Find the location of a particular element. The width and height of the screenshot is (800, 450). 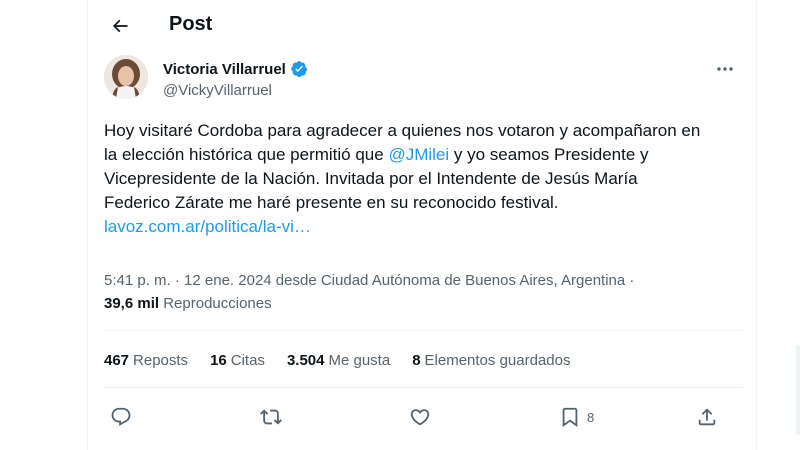

views-label: Reproducciones is located at coordinates (215, 303).